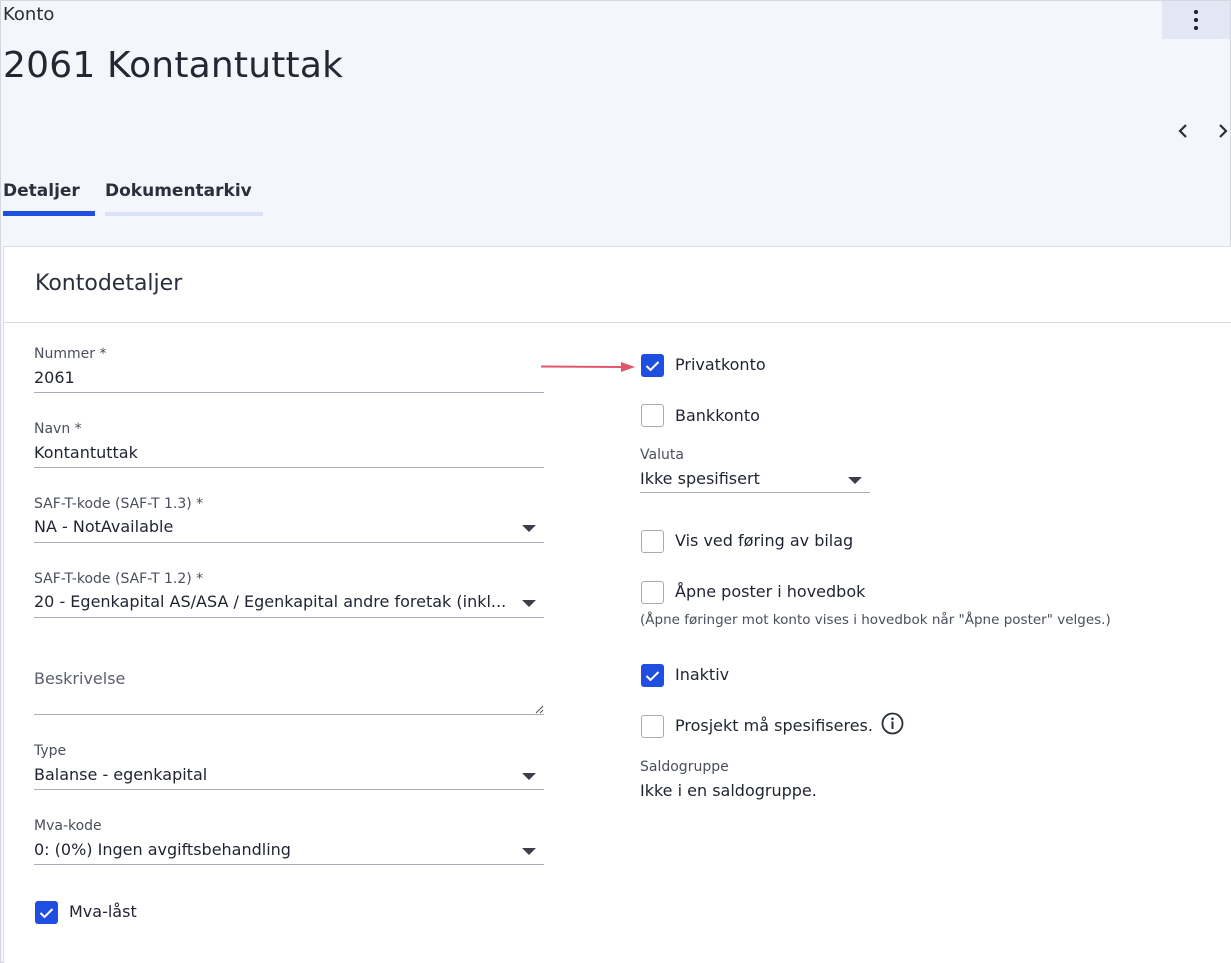 The width and height of the screenshot is (1231, 963). Describe the element at coordinates (684, 767) in the screenshot. I see `saldogruppe-label: Saldogruppe` at that location.